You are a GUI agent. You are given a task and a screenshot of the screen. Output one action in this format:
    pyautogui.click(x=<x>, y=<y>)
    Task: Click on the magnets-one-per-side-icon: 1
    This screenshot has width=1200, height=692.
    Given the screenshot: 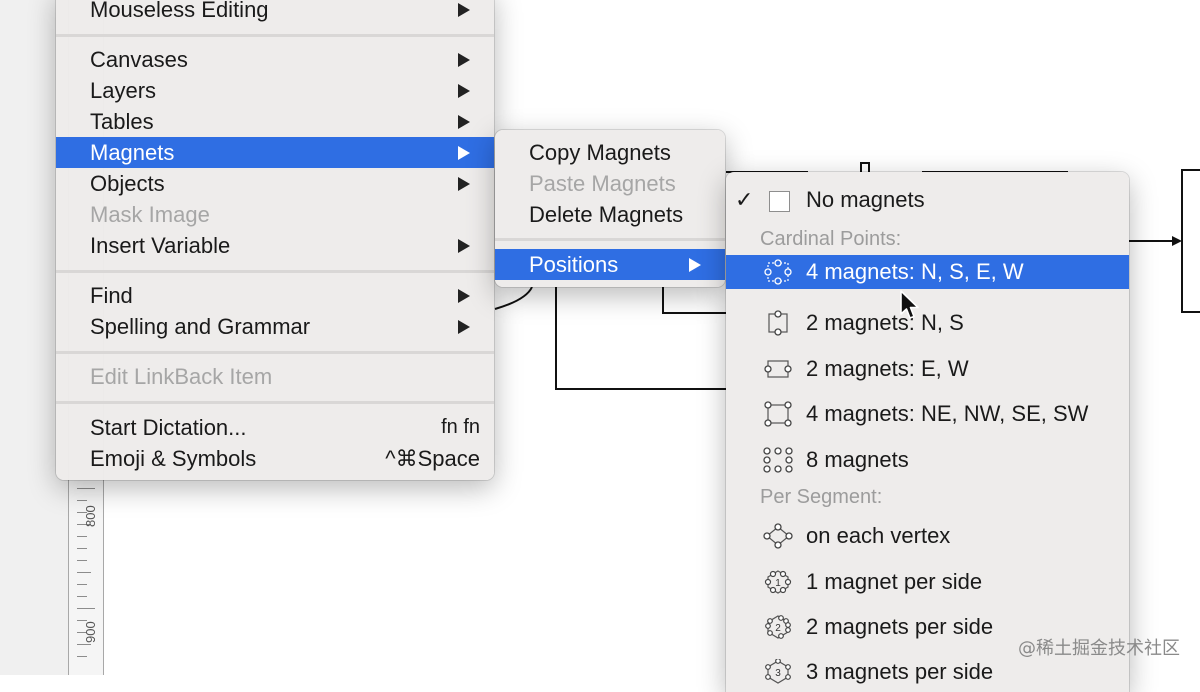 What is the action you would take?
    pyautogui.click(x=778, y=582)
    